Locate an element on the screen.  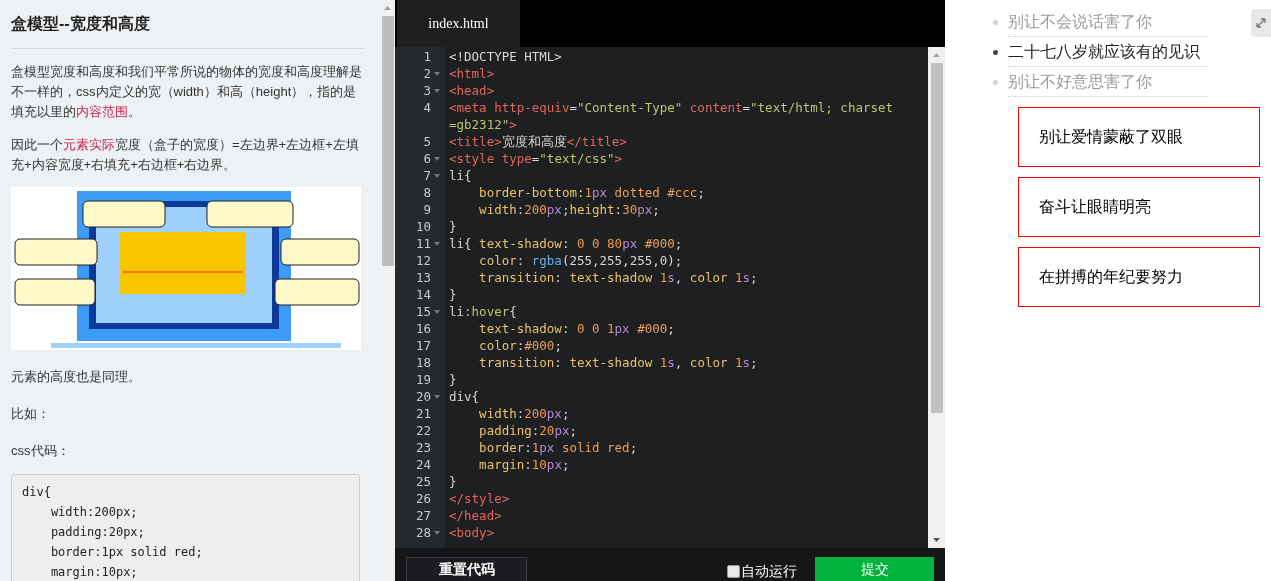
line-number: 7 is located at coordinates (426, 175).